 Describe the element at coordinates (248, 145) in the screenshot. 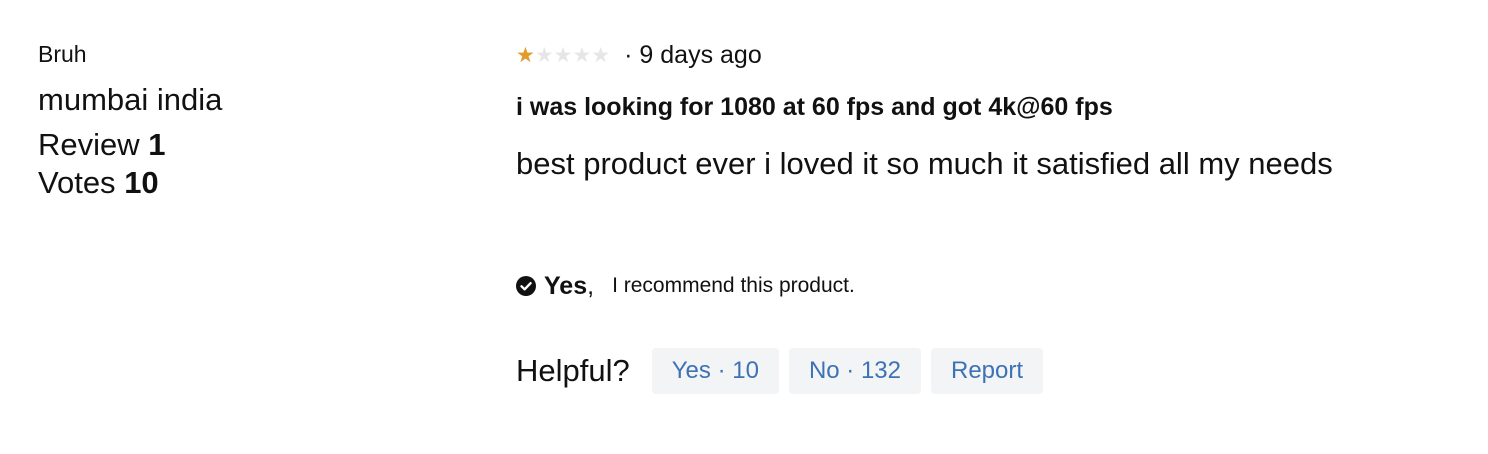

I see `review-count-row: Review 1` at that location.